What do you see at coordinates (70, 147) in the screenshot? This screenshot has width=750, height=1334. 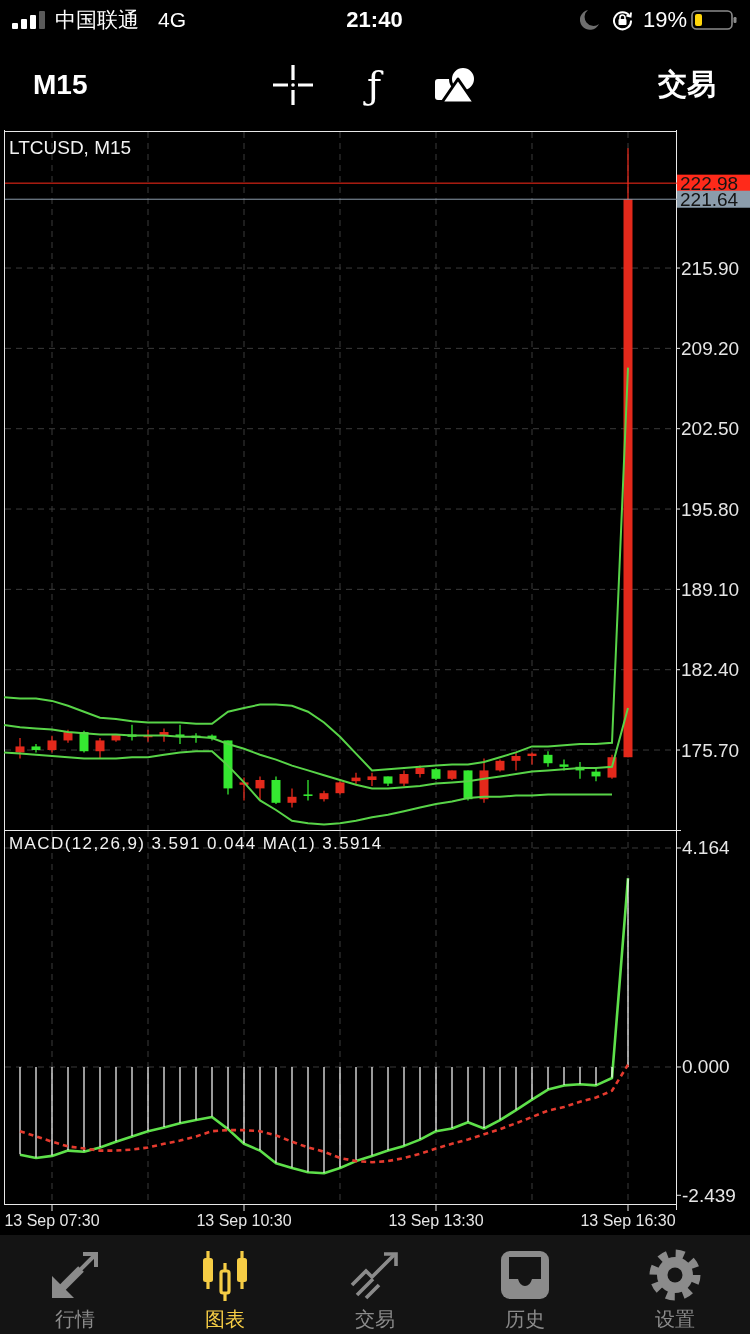 I see `chart-title: LTCUSD, M15` at bounding box center [70, 147].